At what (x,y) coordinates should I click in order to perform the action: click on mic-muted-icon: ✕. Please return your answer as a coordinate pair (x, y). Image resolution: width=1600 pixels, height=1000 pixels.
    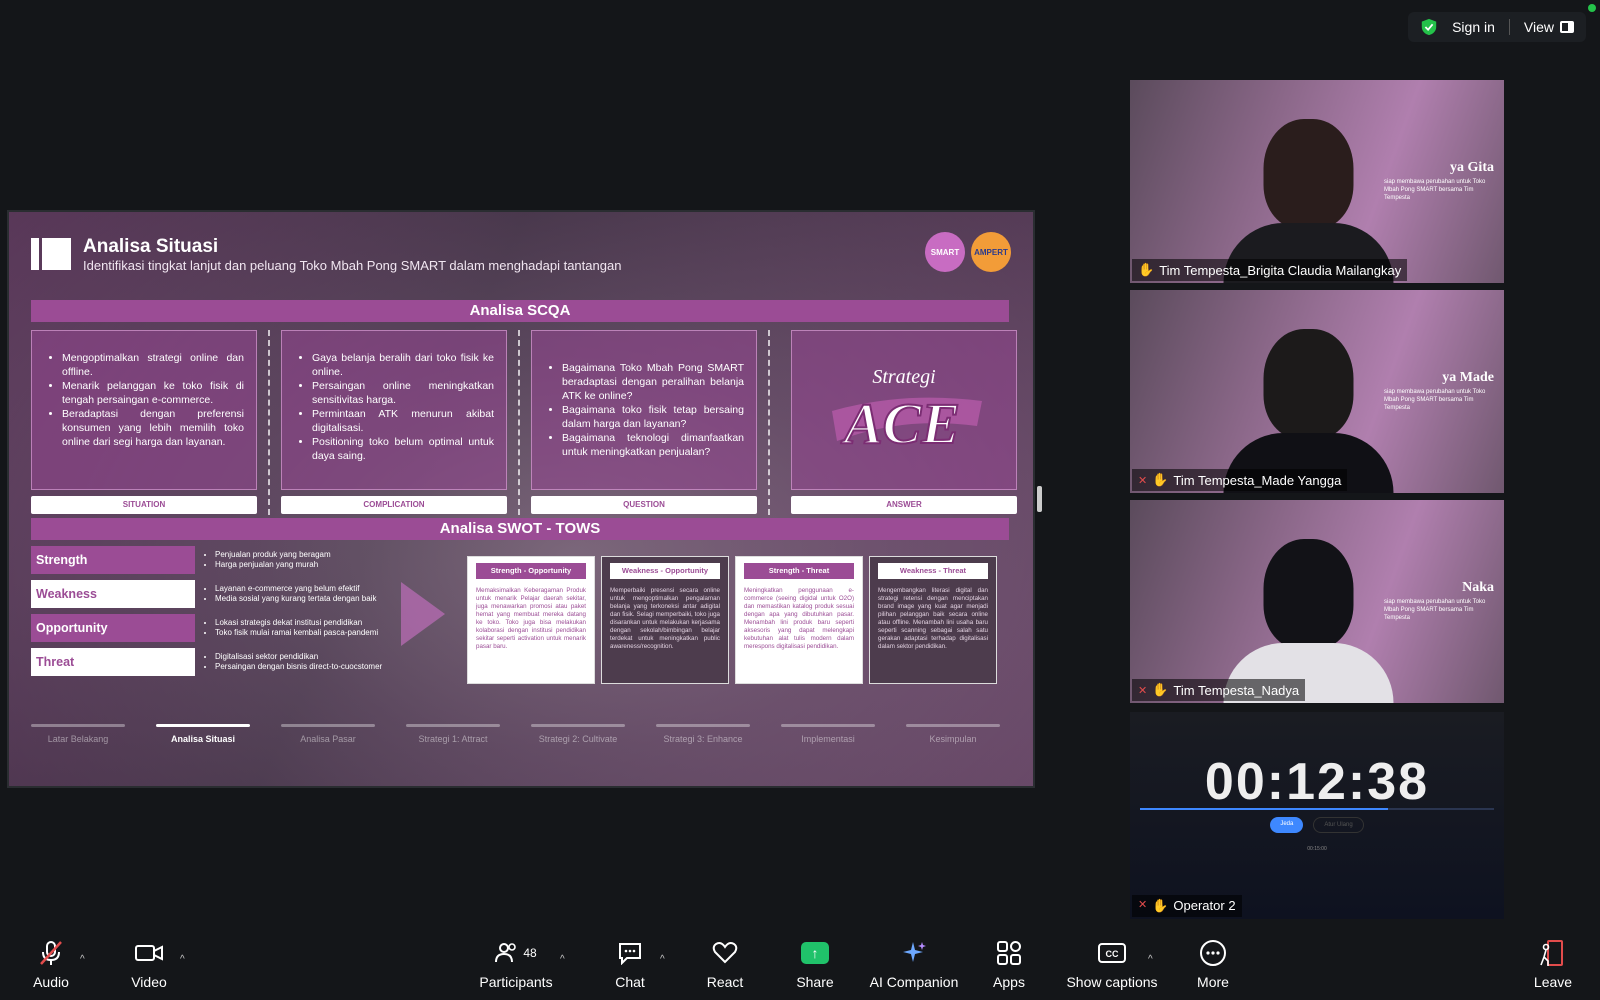
    Looking at the image, I should click on (1143, 690).